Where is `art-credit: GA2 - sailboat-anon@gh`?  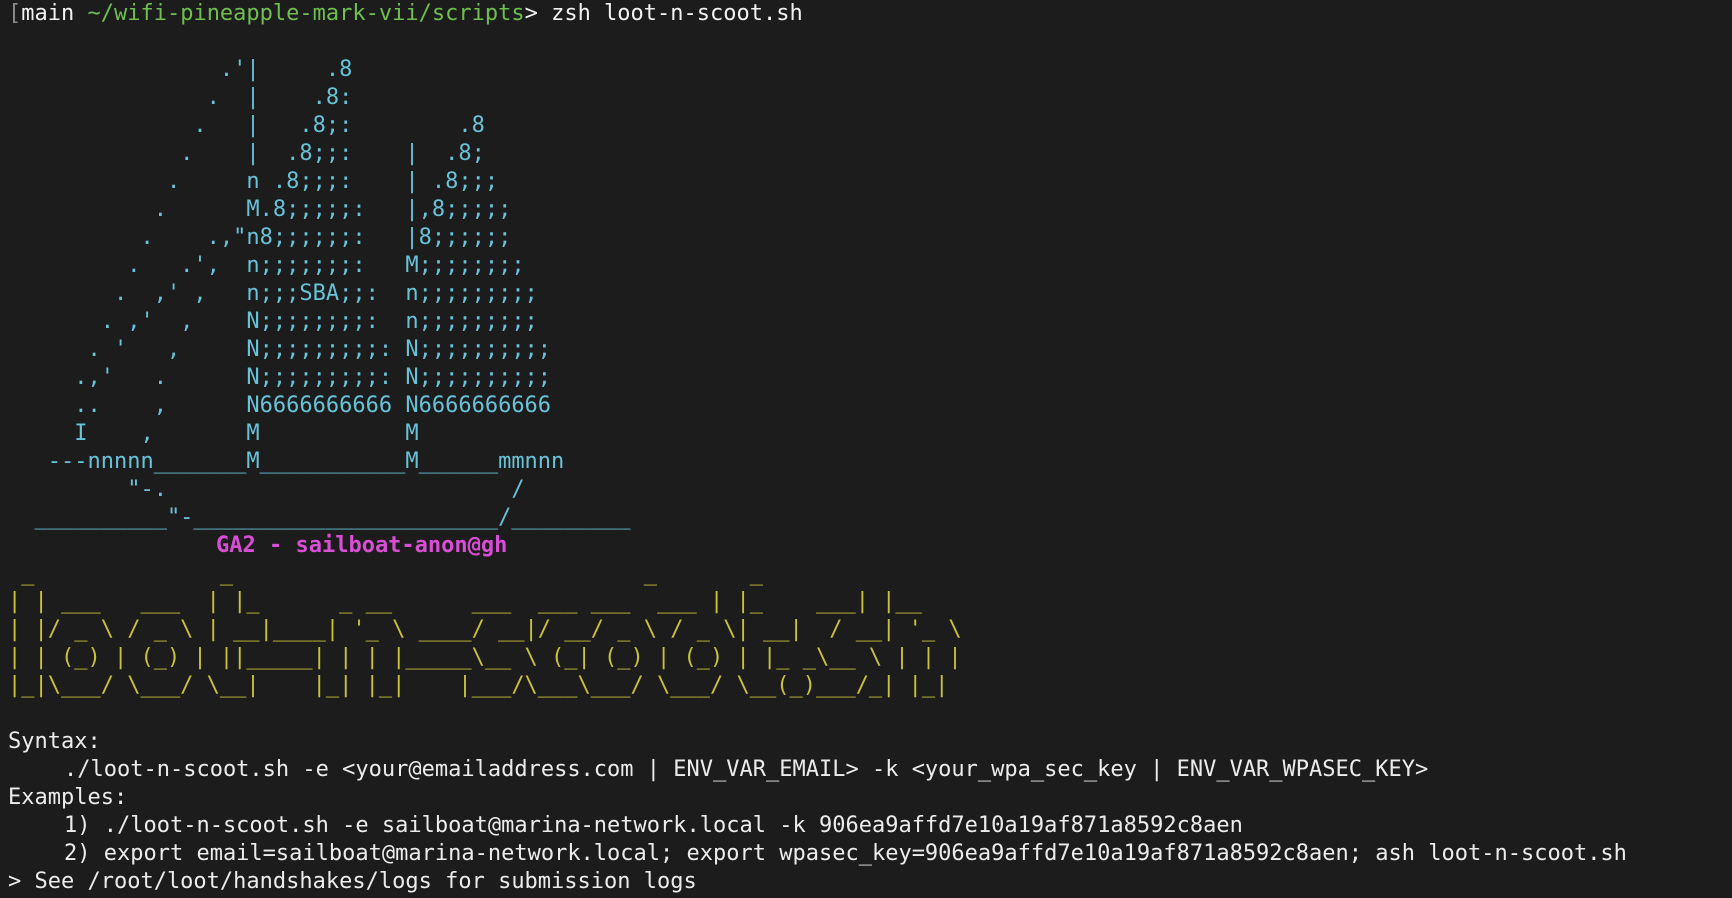 art-credit: GA2 - sailboat-anon@gh is located at coordinates (362, 545).